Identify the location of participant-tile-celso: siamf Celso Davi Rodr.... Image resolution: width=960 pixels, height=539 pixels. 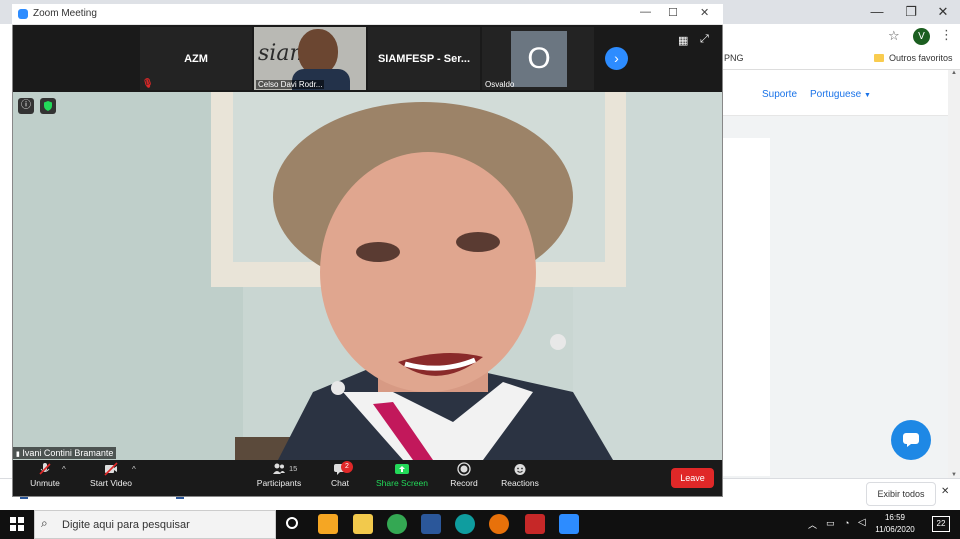
(310, 58).